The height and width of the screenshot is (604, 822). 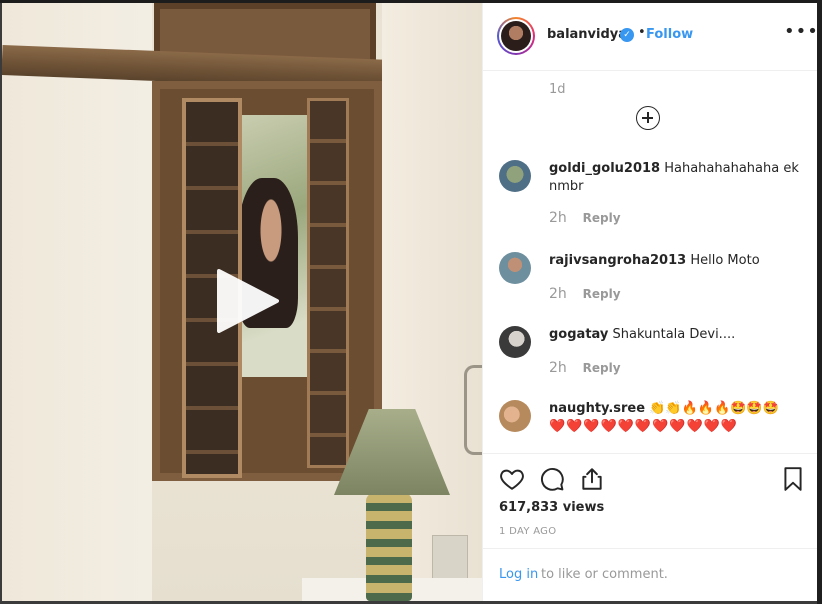 What do you see at coordinates (247, 301) in the screenshot?
I see `play-icon` at bounding box center [247, 301].